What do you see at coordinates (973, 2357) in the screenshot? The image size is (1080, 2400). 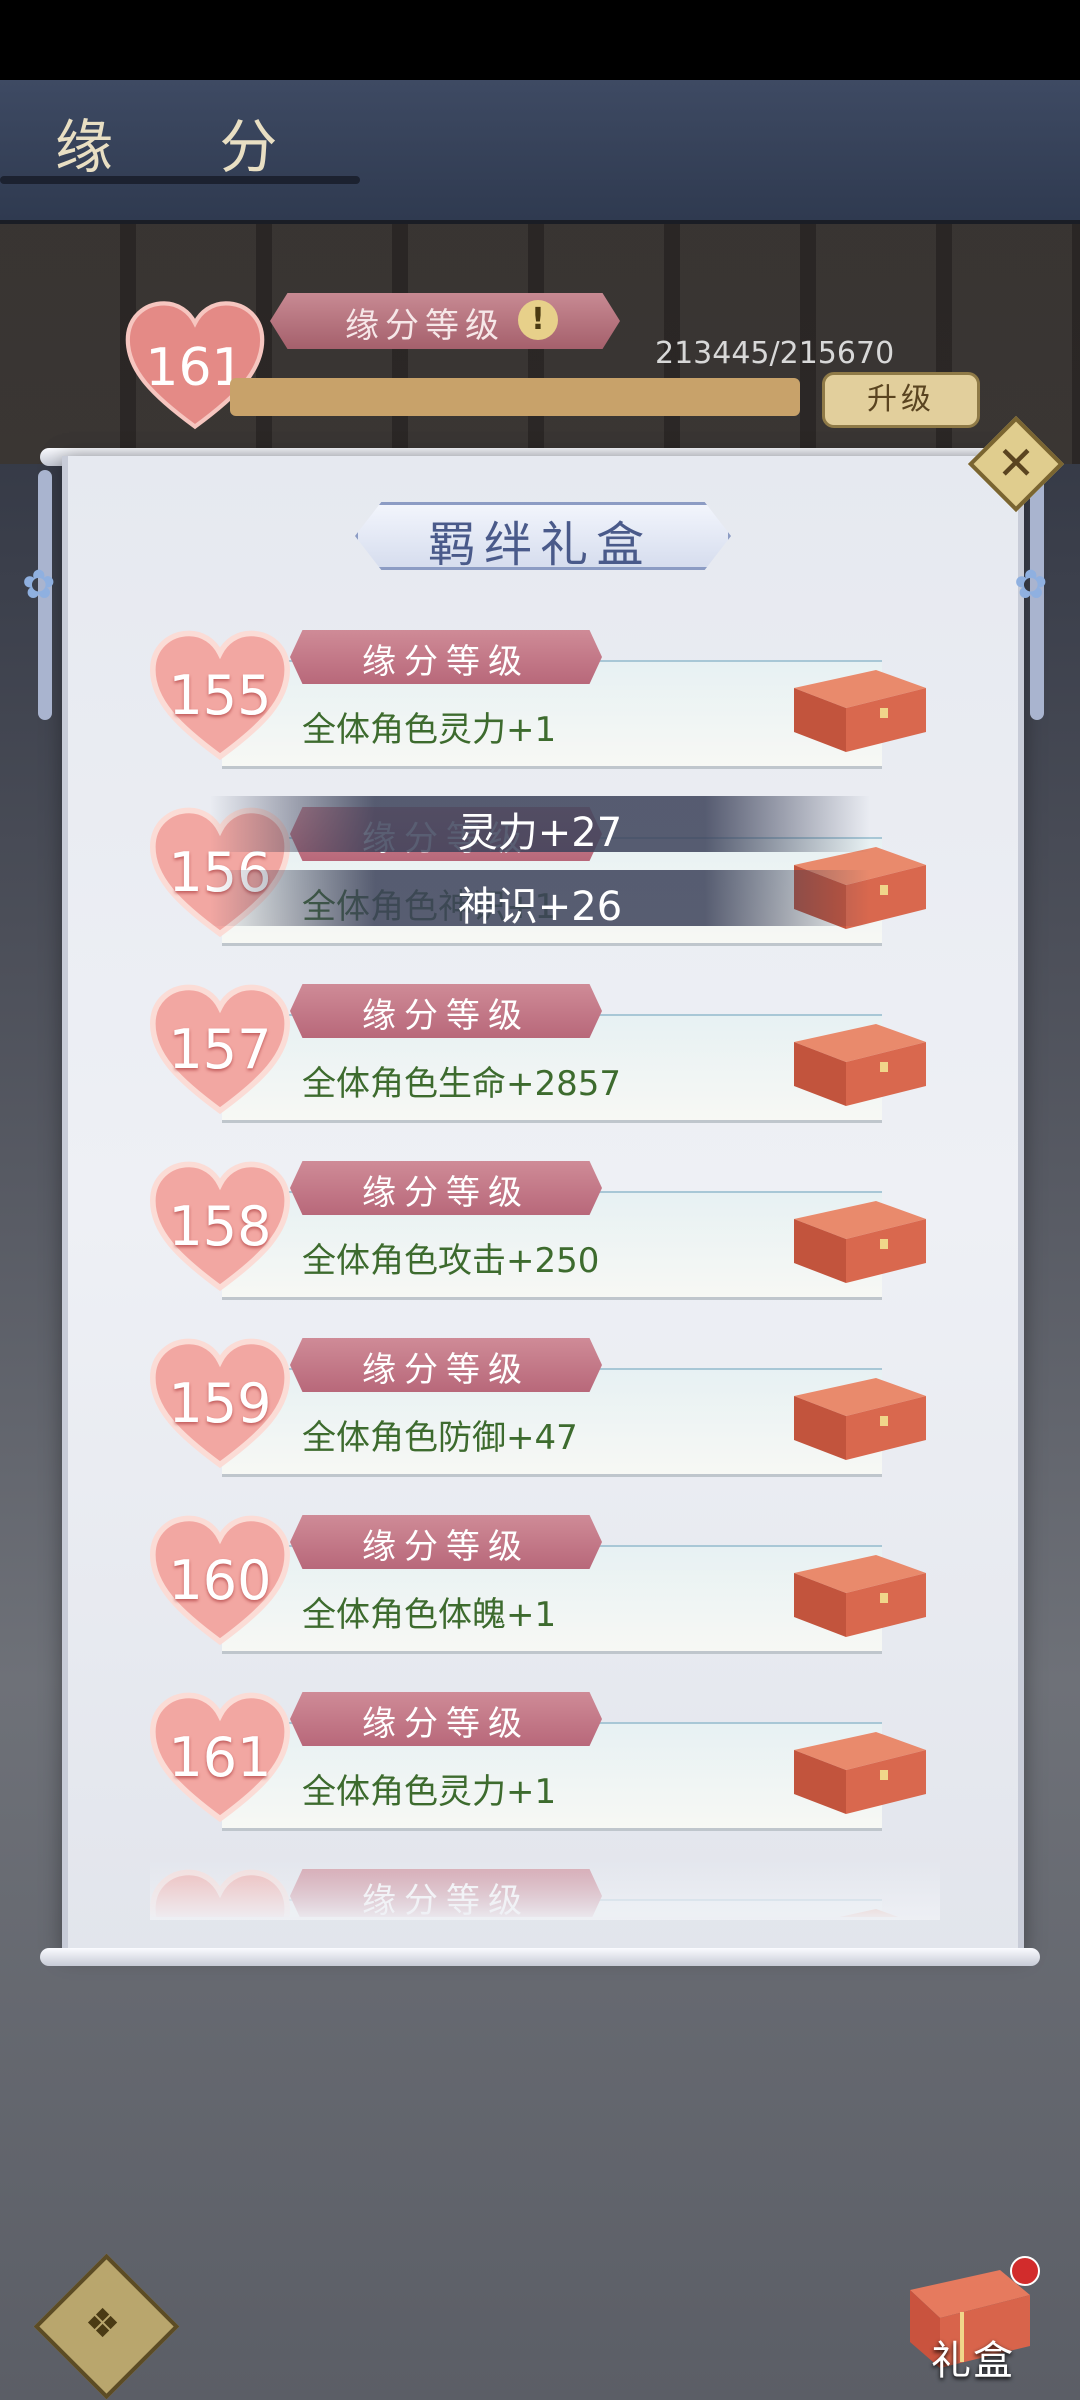 I see `gift-box-label: 礼盒` at bounding box center [973, 2357].